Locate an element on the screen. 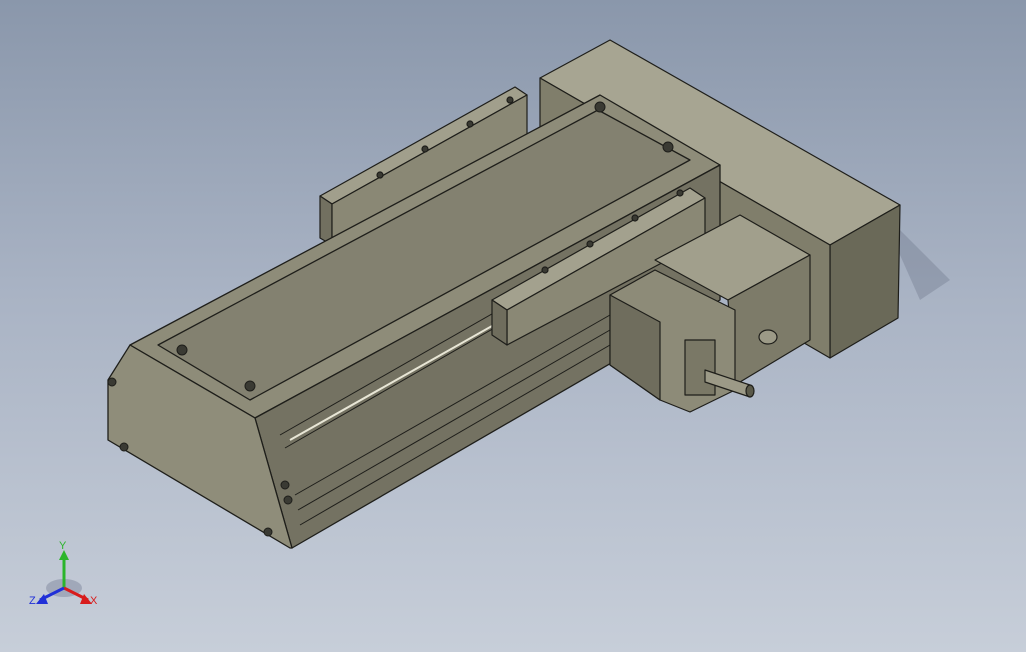 This screenshot has height=652, width=1026. triad-y-label: Y is located at coordinates (63, 546).